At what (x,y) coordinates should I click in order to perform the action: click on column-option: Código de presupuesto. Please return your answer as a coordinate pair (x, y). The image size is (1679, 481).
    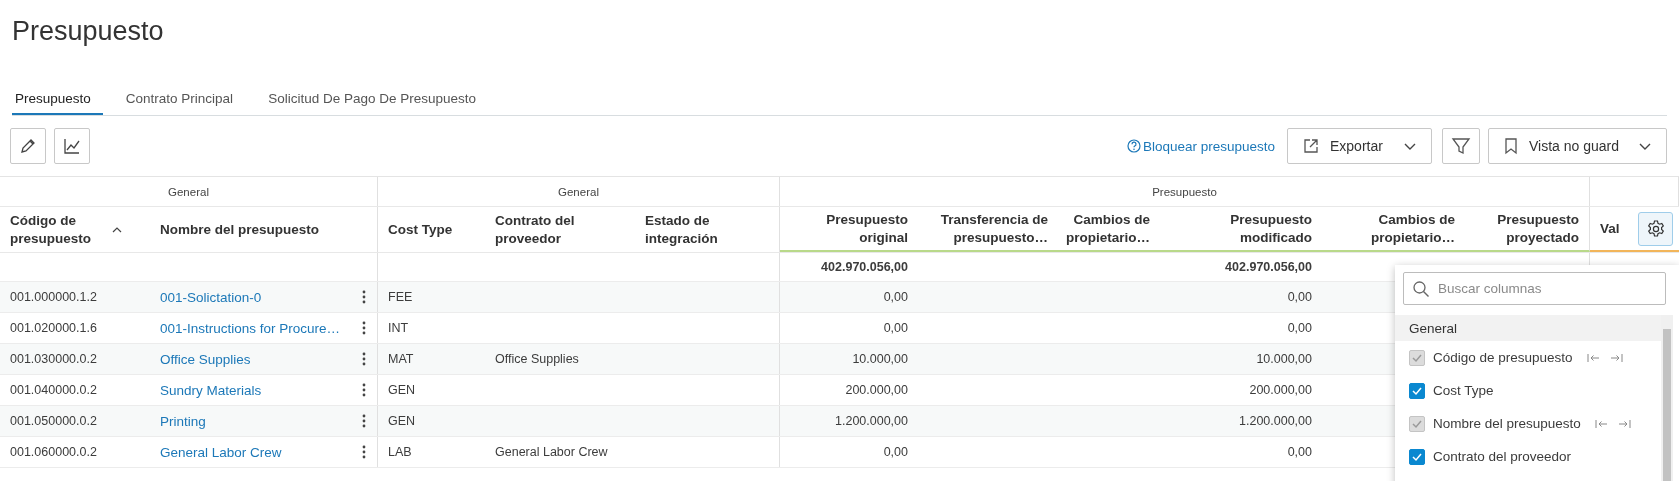
    Looking at the image, I should click on (1503, 357).